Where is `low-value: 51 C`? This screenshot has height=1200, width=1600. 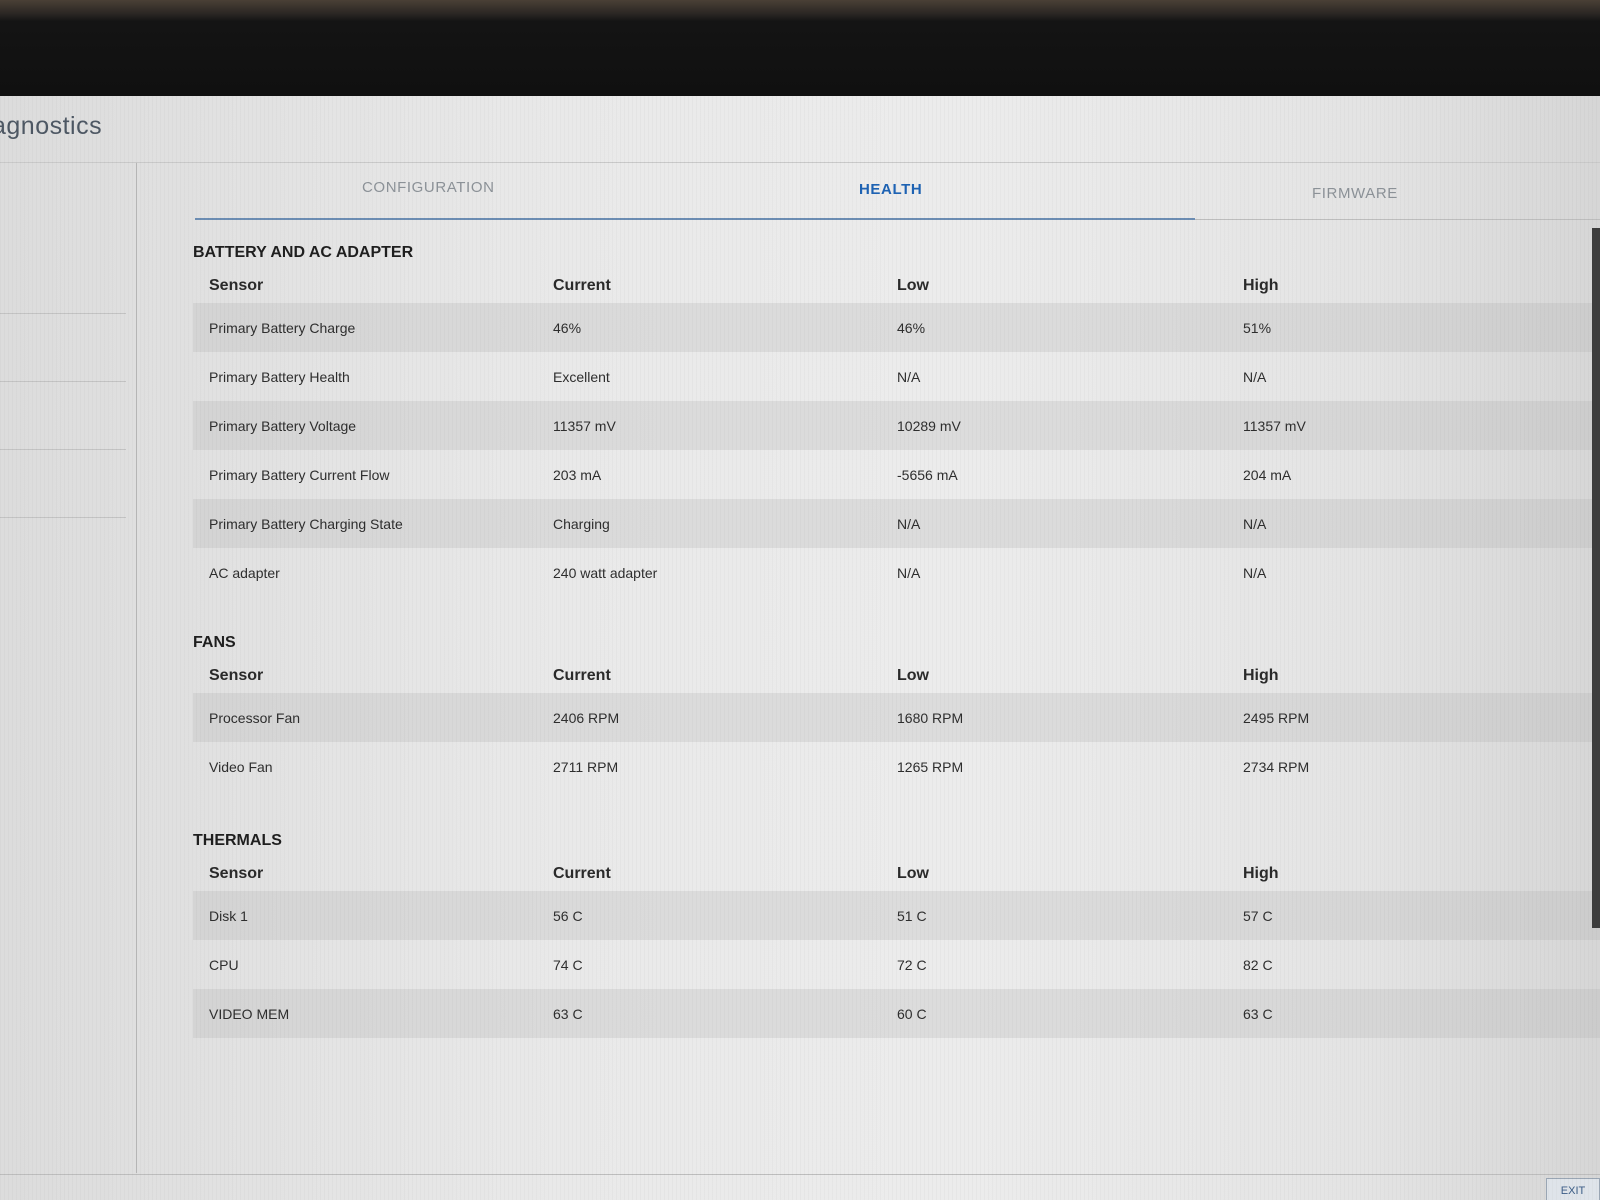
low-value: 51 C is located at coordinates (912, 915).